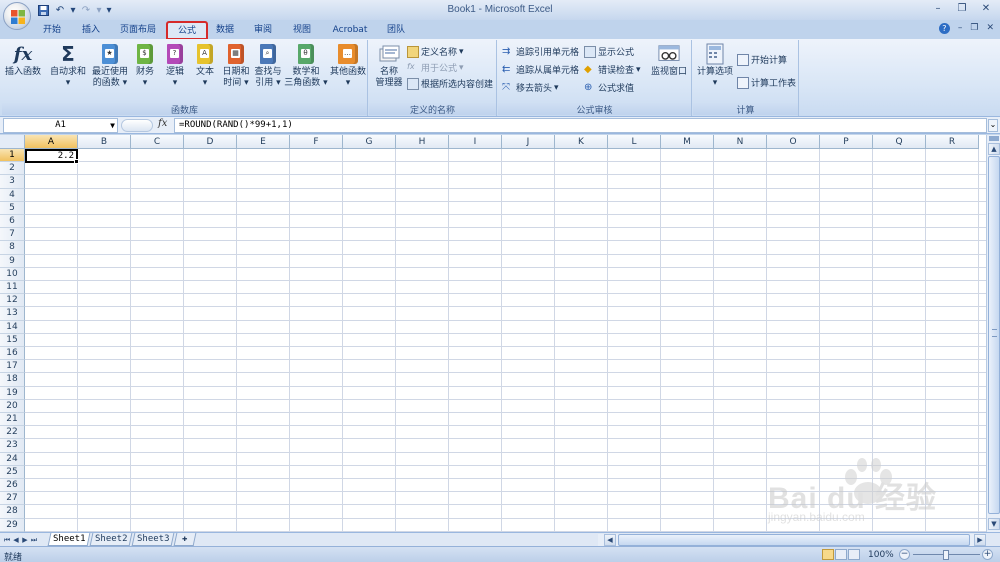 This screenshot has height=562, width=1000. I want to click on vertical-scroll-thumb, so click(994, 335).